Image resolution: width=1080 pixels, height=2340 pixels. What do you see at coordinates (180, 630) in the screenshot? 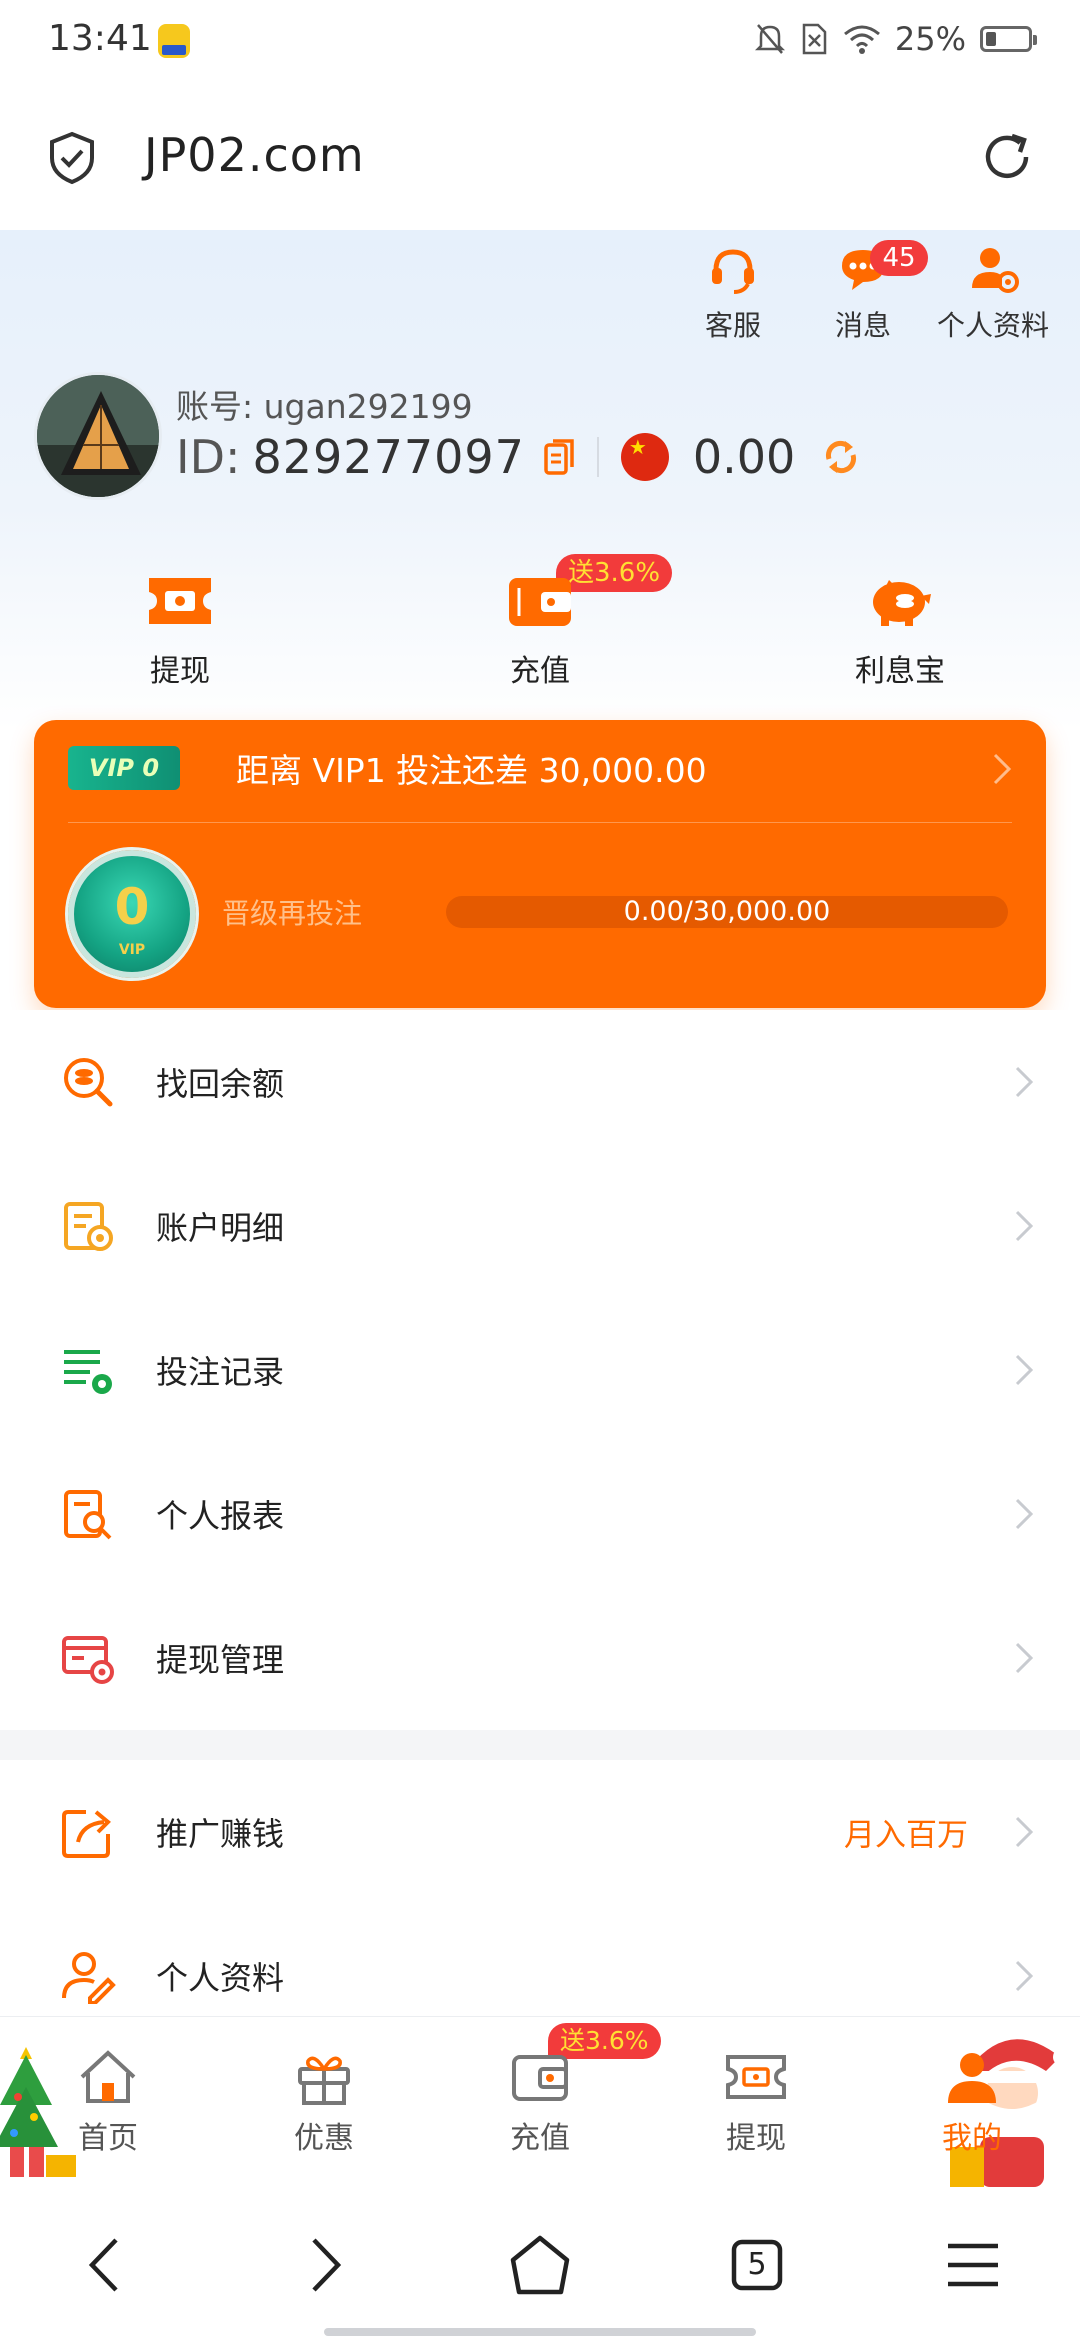
I see `quick-withdraw-button: 提现` at bounding box center [180, 630].